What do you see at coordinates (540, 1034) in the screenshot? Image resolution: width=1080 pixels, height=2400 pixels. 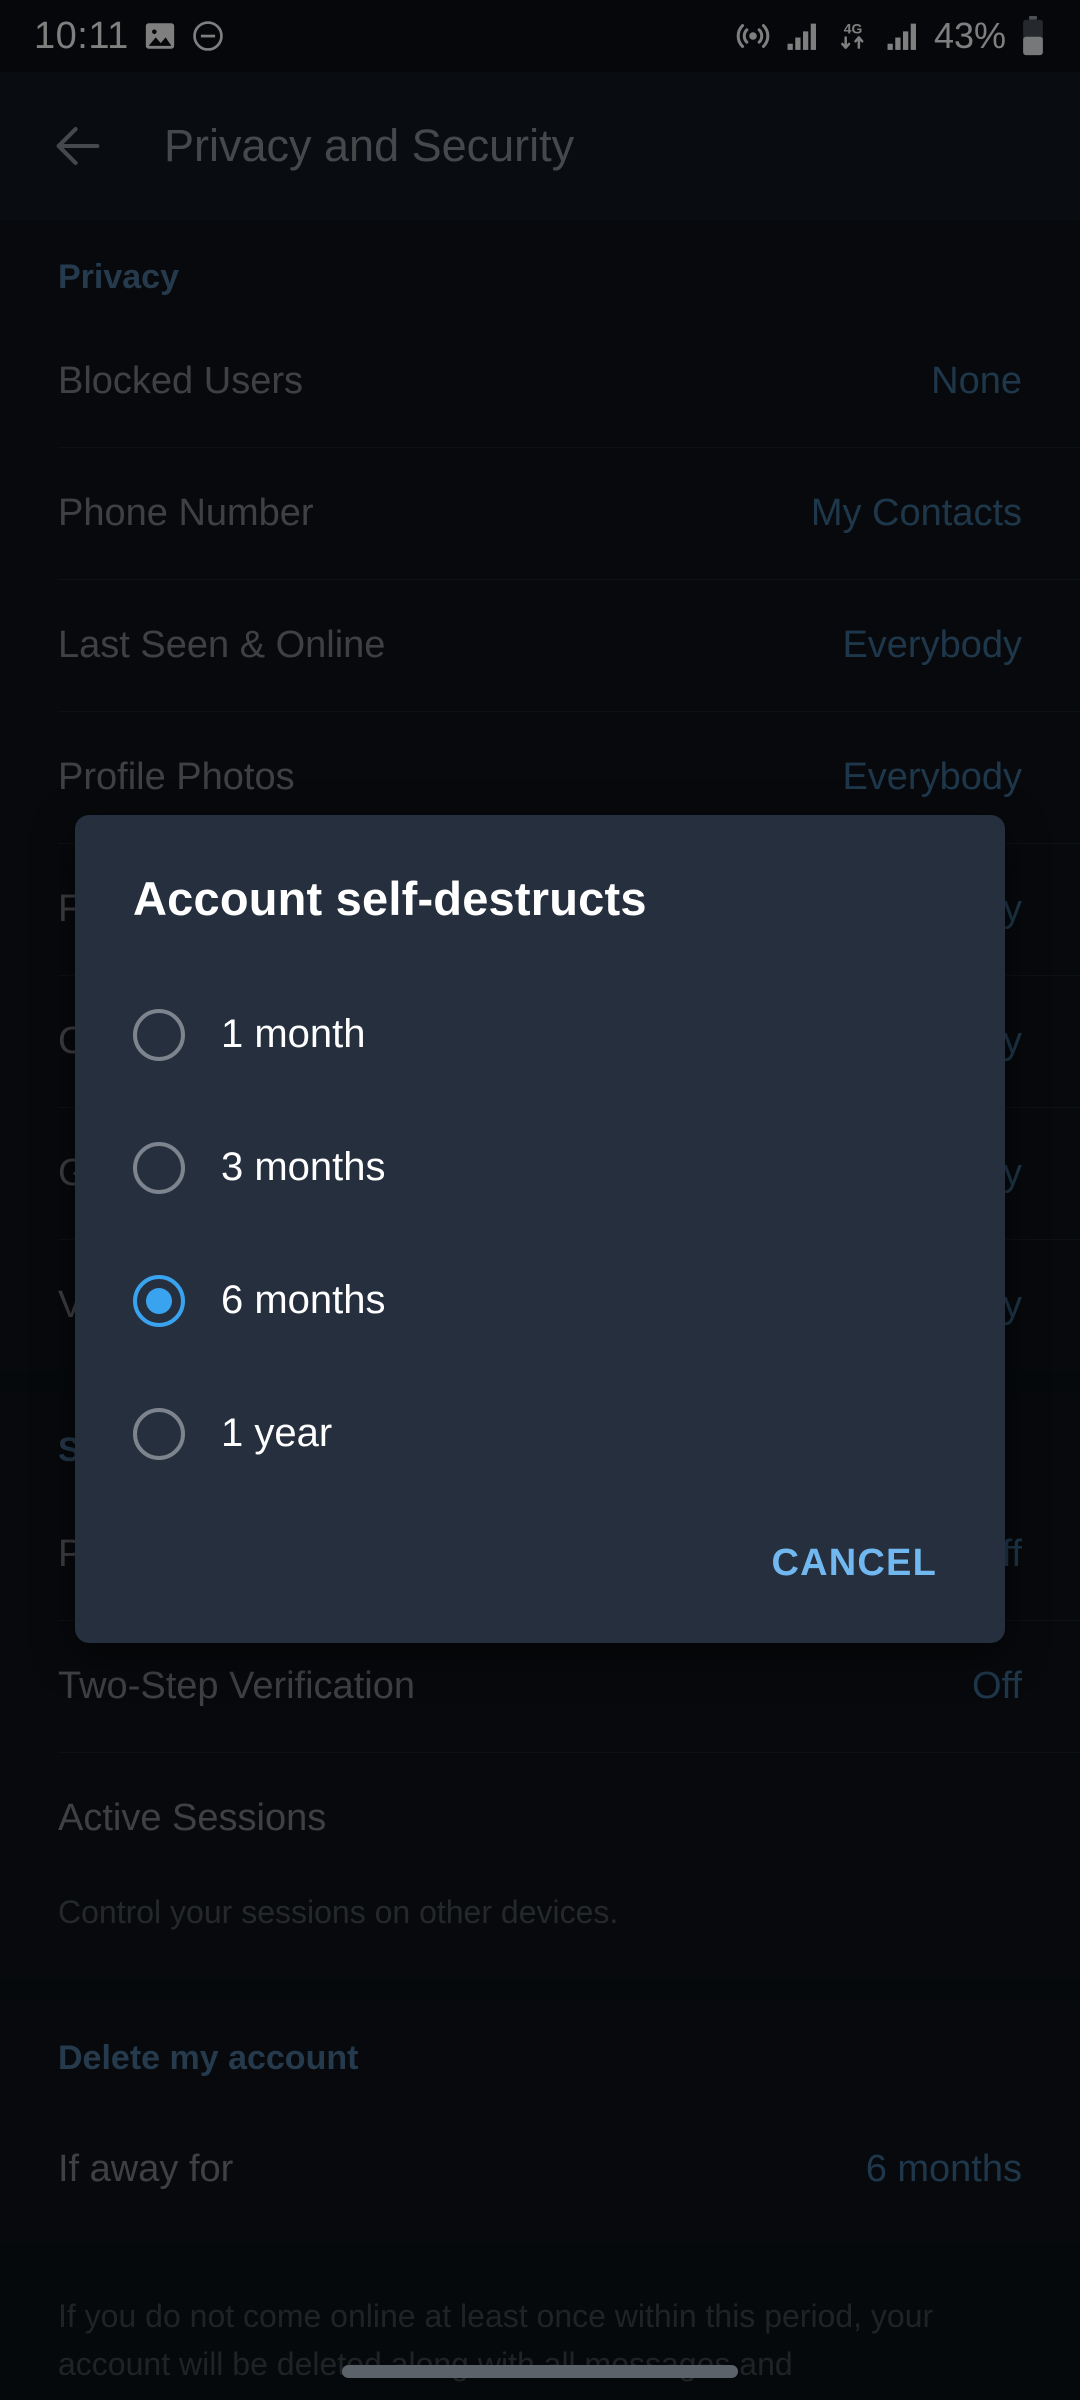 I see `radio-option-1-month: 1 month` at bounding box center [540, 1034].